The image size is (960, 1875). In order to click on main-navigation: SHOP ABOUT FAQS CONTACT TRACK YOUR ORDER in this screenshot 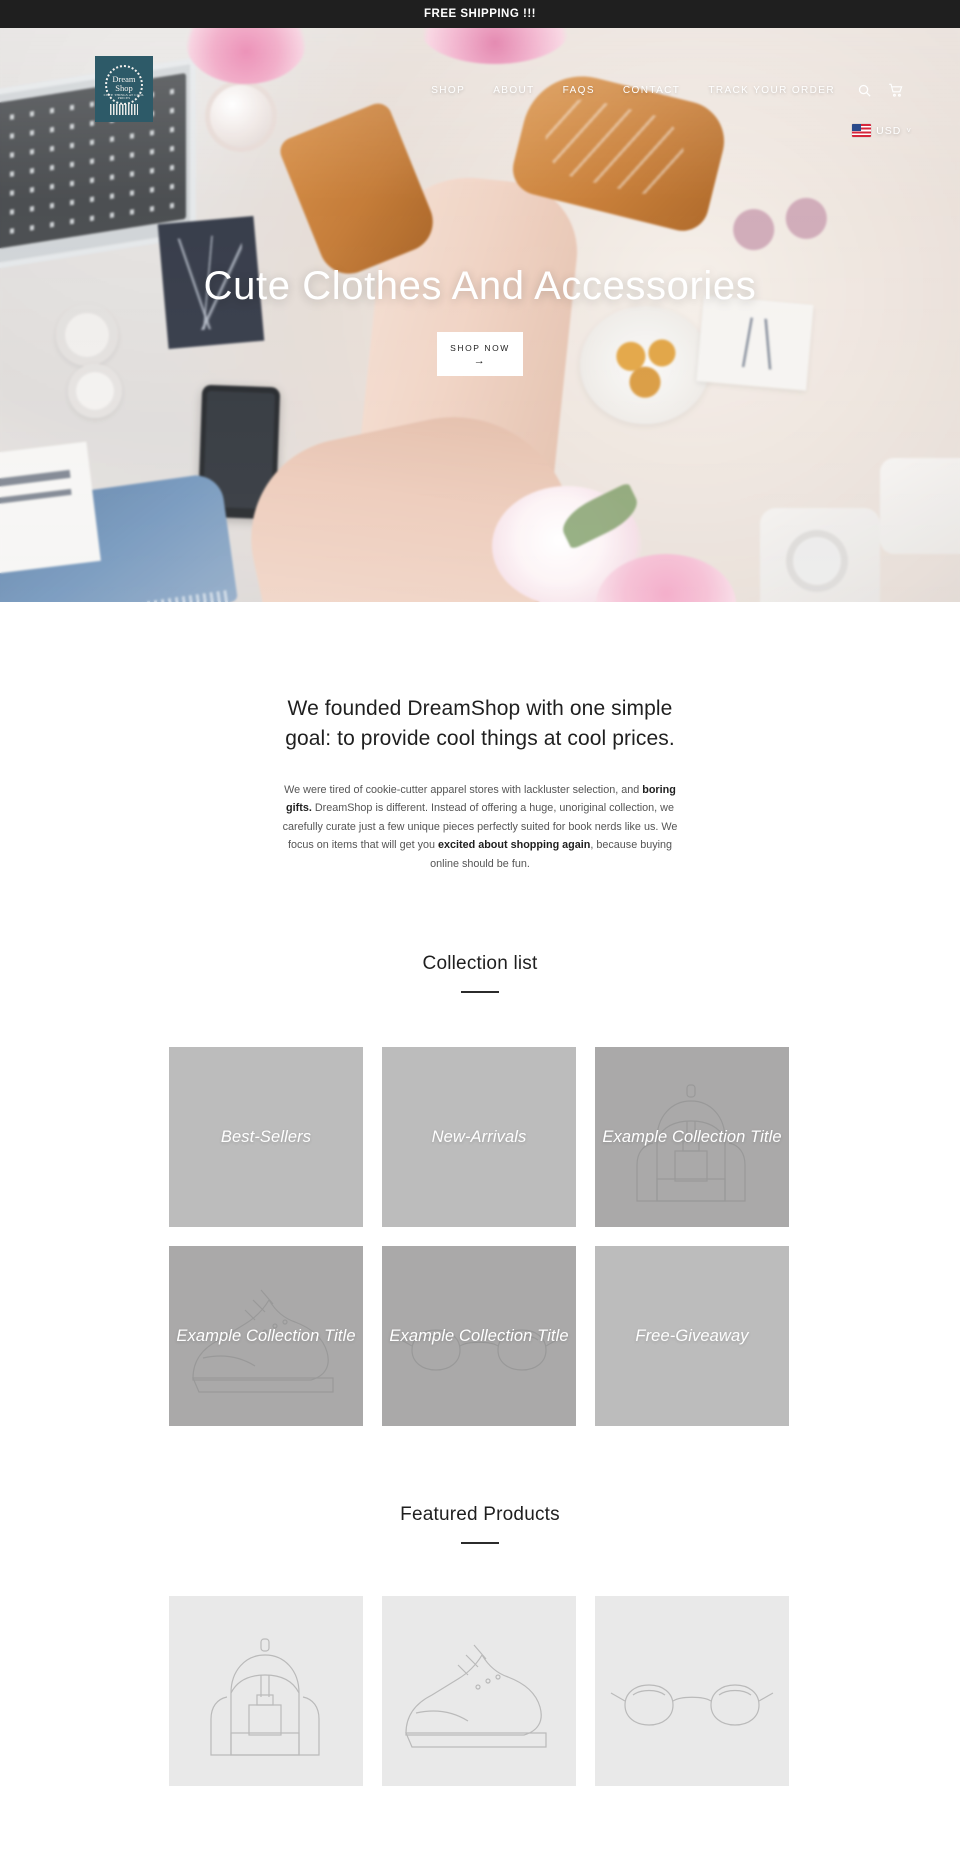, I will do `click(664, 90)`.